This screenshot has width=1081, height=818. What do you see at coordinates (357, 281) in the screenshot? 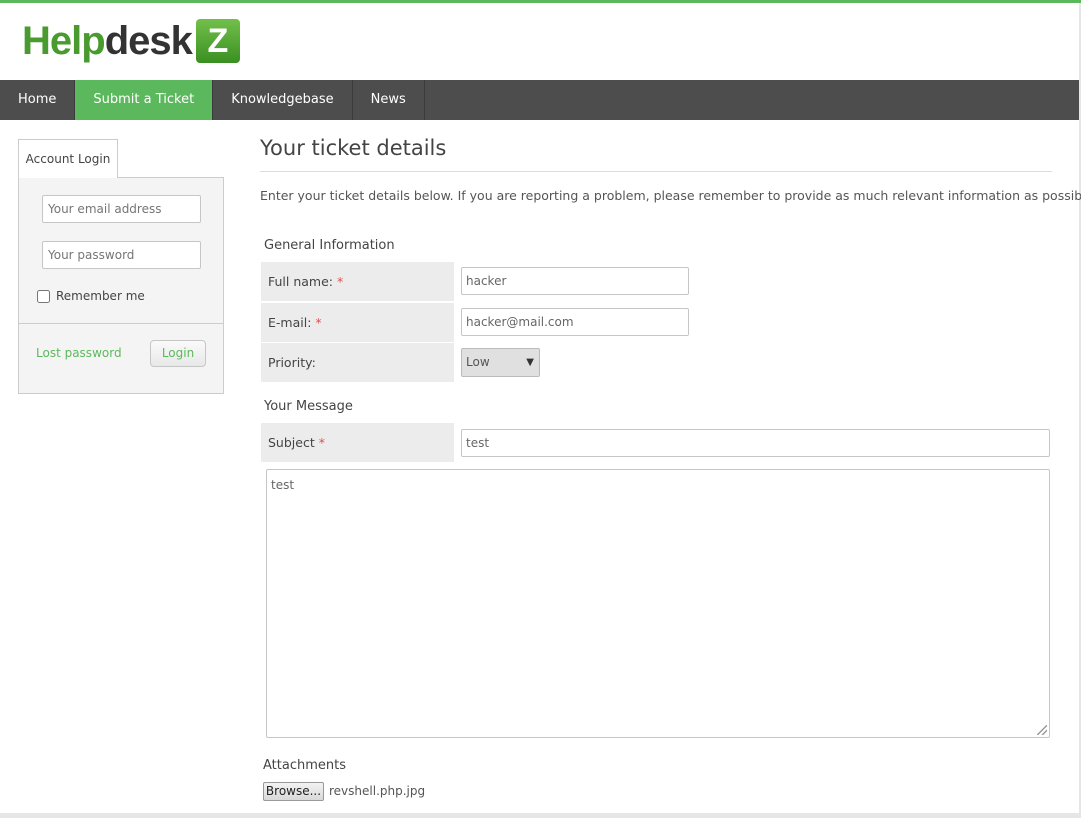
I see `fullname-label-cell: Full name: *` at bounding box center [357, 281].